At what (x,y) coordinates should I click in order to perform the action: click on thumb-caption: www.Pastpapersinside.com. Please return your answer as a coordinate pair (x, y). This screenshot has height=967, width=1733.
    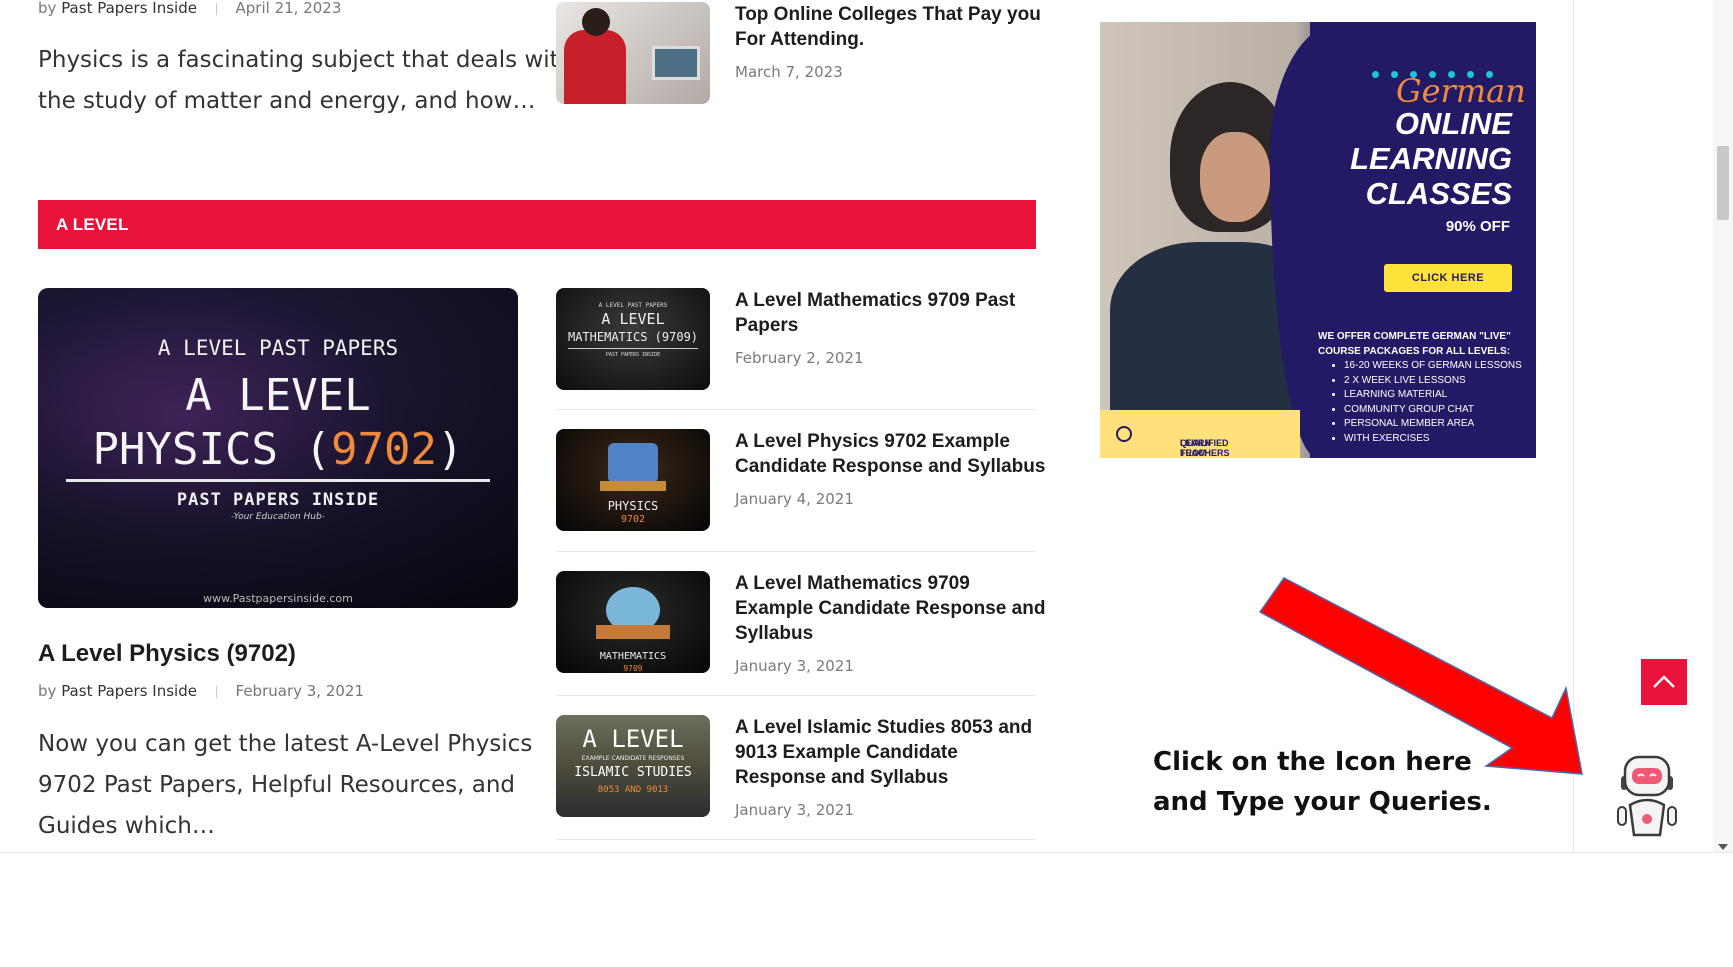
    Looking at the image, I should click on (278, 598).